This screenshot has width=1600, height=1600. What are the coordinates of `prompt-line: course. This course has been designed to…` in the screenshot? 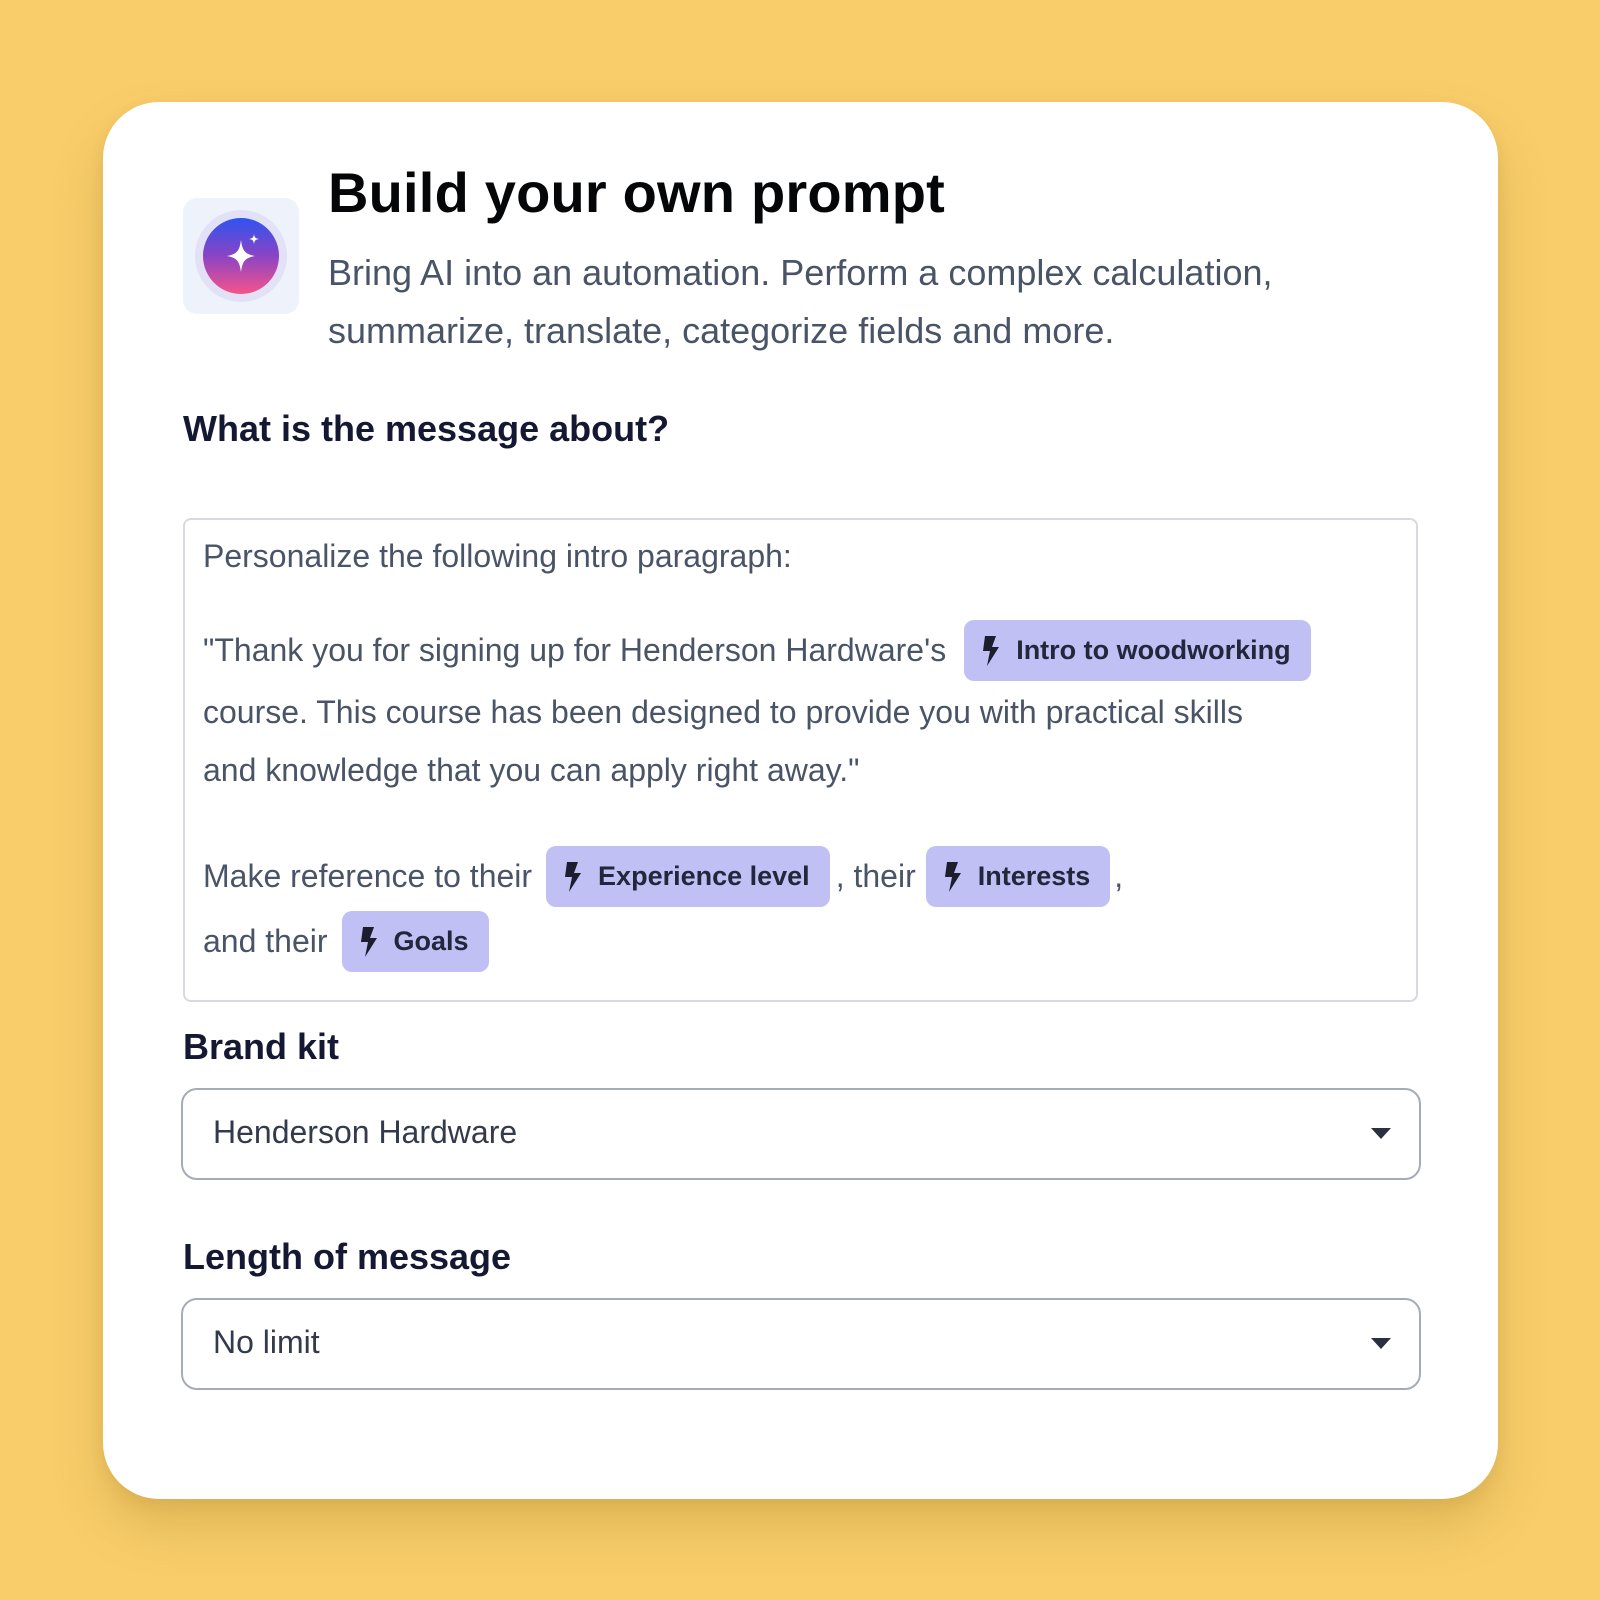 It's located at (723, 712).